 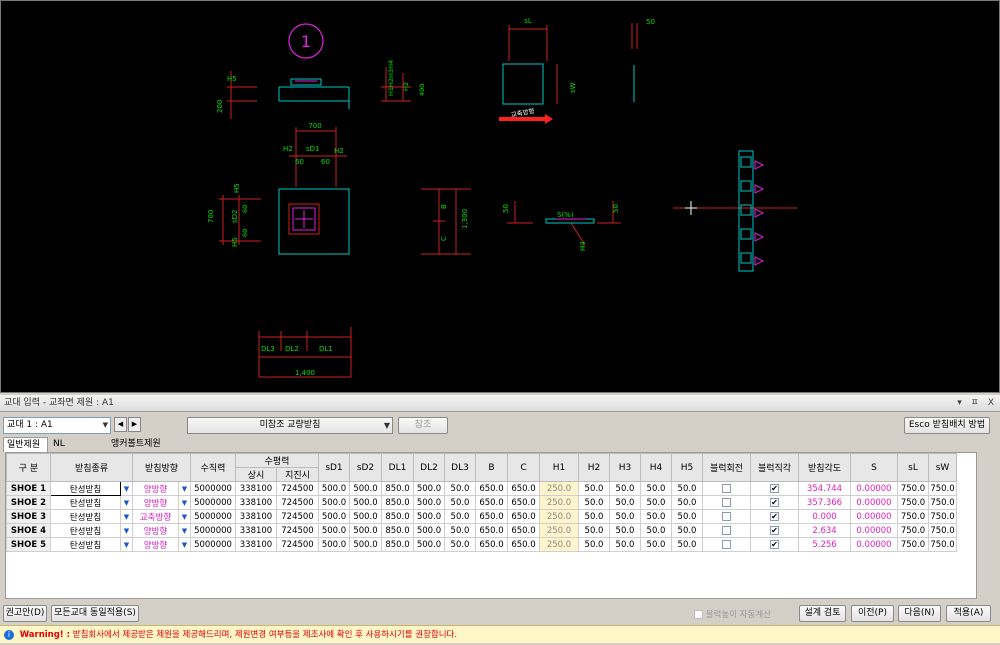 What do you see at coordinates (968, 613) in the screenshot?
I see `apply-button: 적용(A)` at bounding box center [968, 613].